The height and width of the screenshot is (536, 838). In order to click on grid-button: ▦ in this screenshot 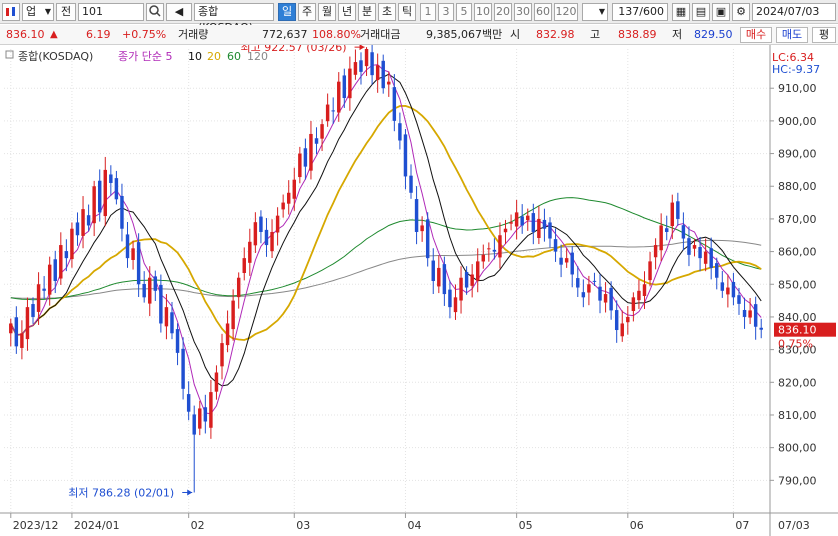, I will do `click(681, 12)`.